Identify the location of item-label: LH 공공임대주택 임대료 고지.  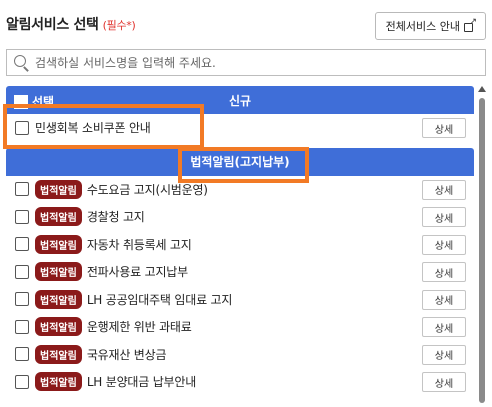
(159, 299).